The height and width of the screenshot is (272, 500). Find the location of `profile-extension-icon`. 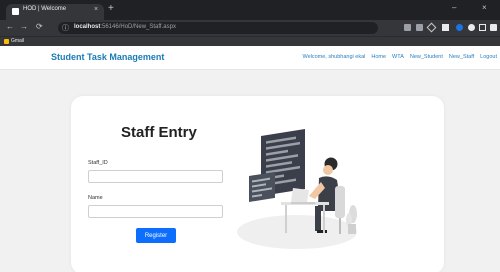

profile-extension-icon is located at coordinates (459, 27).